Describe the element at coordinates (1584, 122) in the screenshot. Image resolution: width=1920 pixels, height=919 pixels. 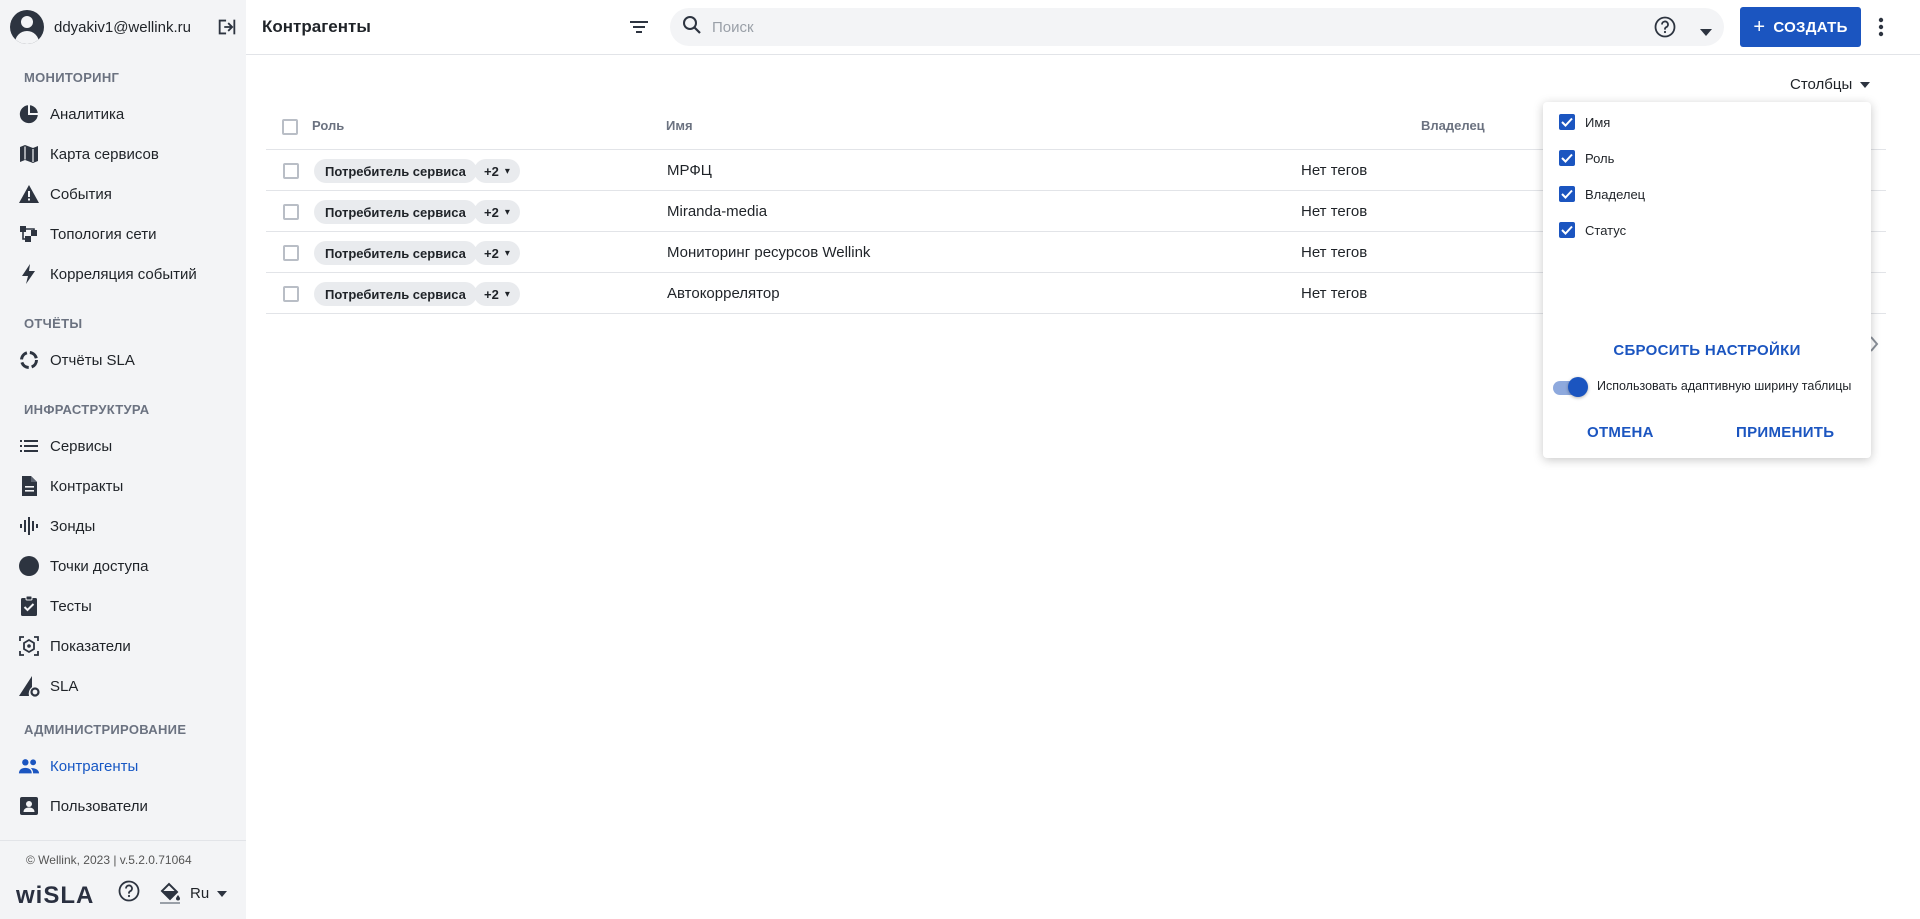
I see `column-option-name: Имя` at that location.